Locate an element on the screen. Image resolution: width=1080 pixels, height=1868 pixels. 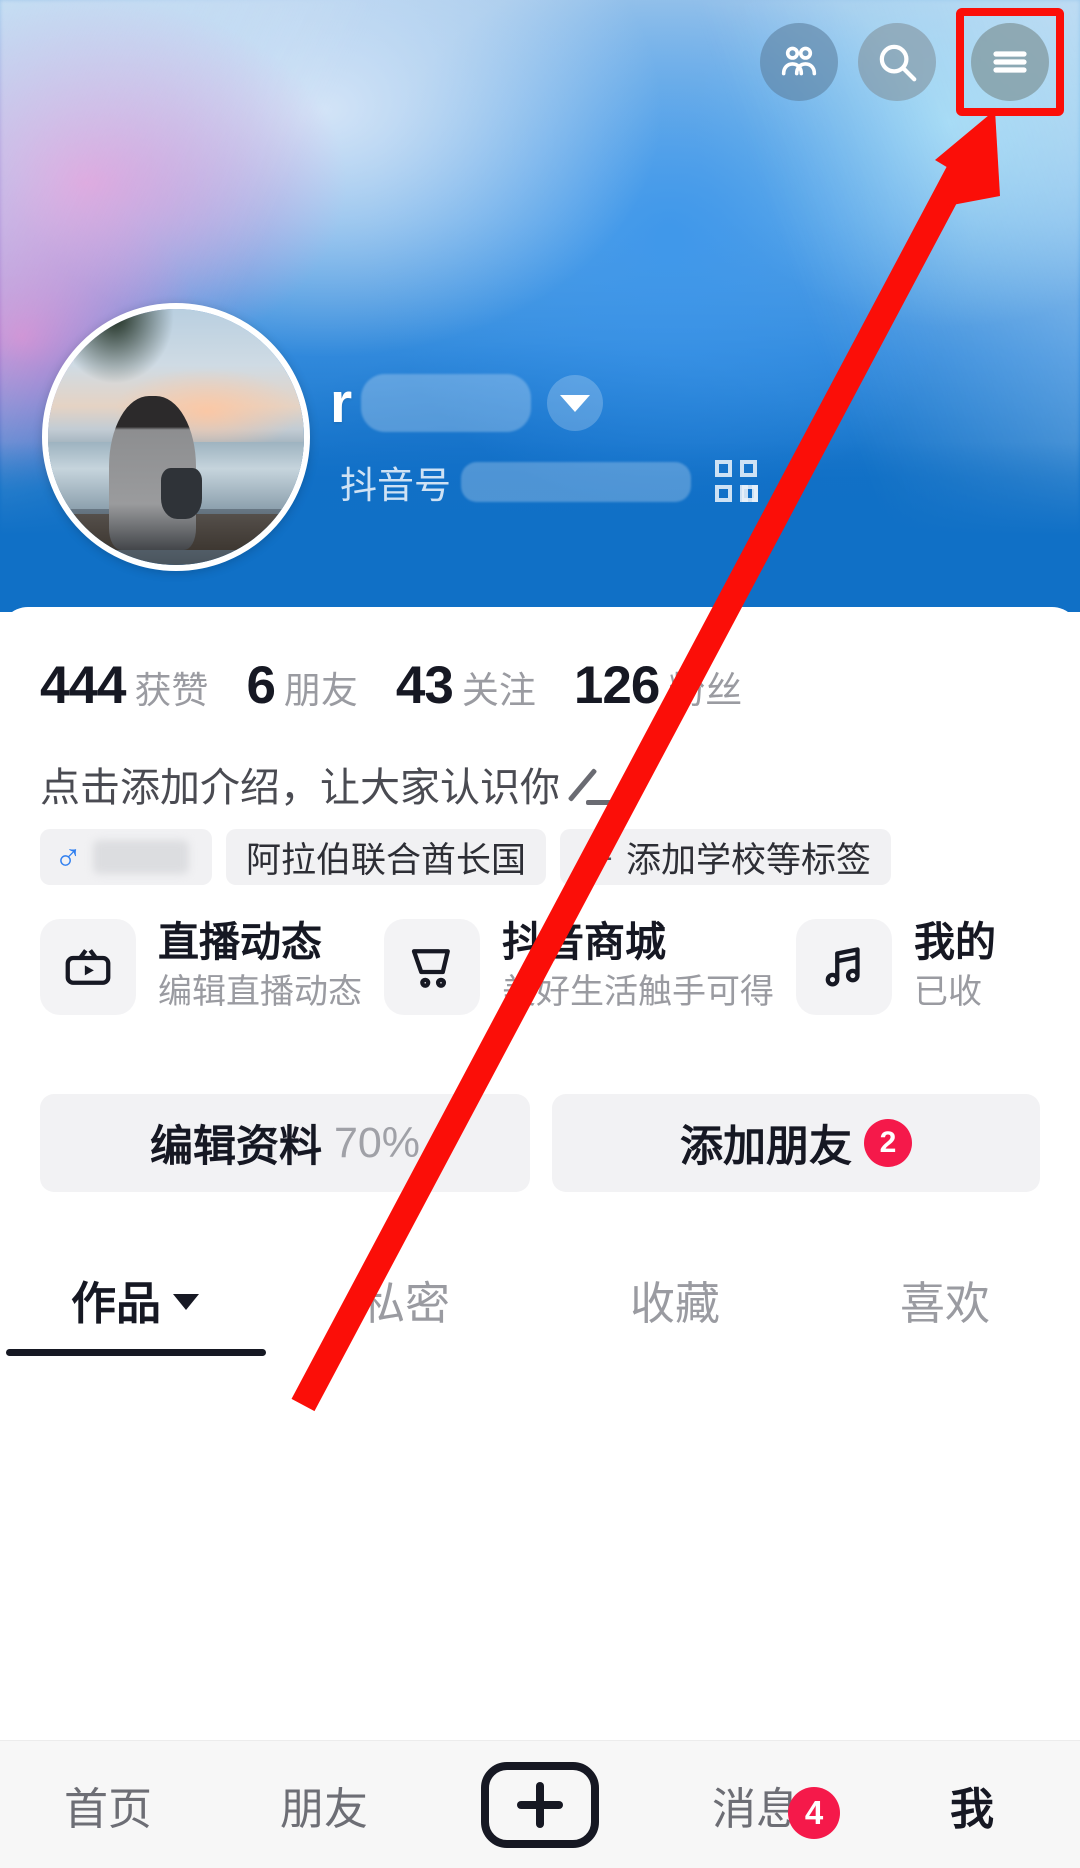
tag-country: 阿拉伯联合酋长国 is located at coordinates (386, 857).